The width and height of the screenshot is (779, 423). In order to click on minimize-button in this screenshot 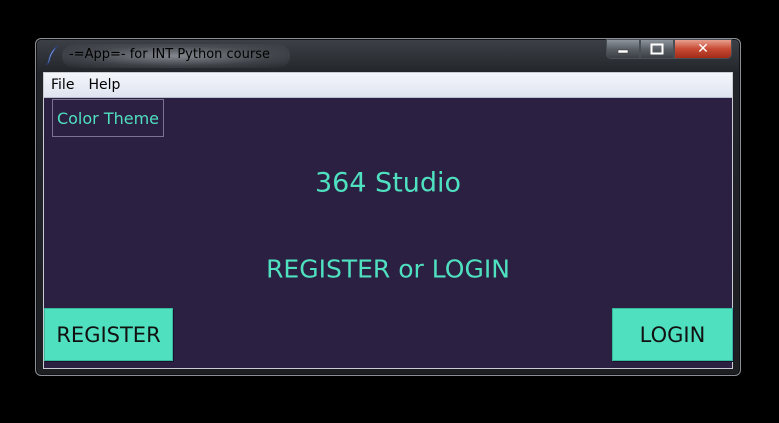, I will do `click(623, 49)`.